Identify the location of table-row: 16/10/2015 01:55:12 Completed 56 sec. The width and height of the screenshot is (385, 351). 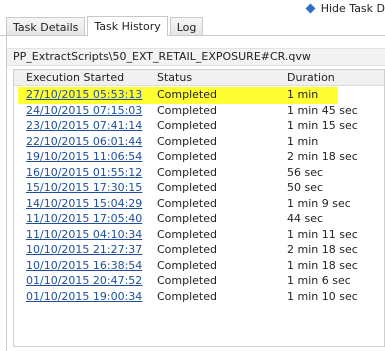
(199, 173).